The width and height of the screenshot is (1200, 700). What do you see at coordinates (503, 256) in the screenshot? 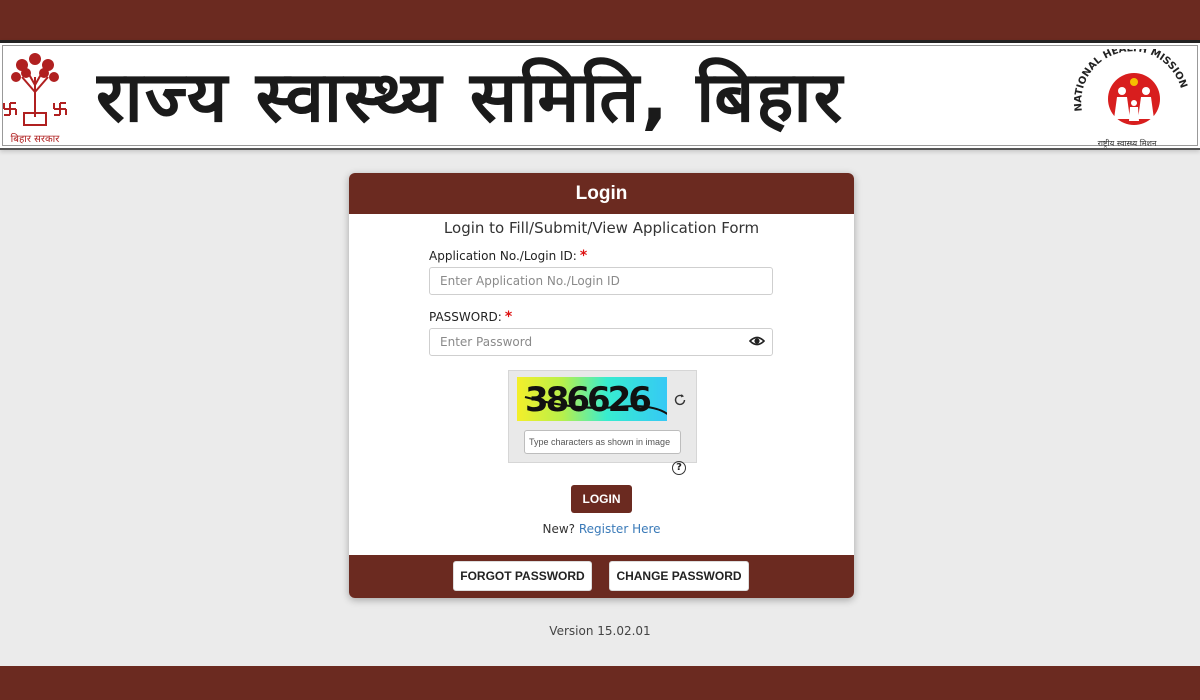
I see `application-id-label-text: Application No./Login ID:` at bounding box center [503, 256].